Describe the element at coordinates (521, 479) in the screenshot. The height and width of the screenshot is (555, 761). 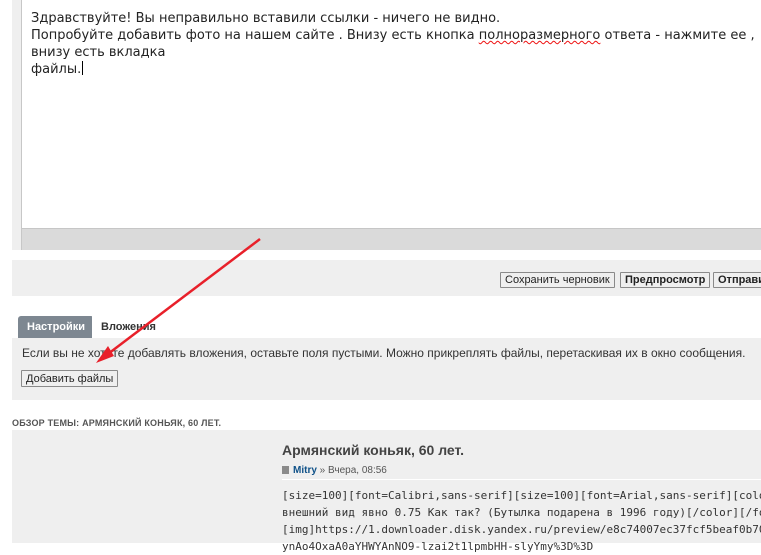
I see `post-divider` at that location.